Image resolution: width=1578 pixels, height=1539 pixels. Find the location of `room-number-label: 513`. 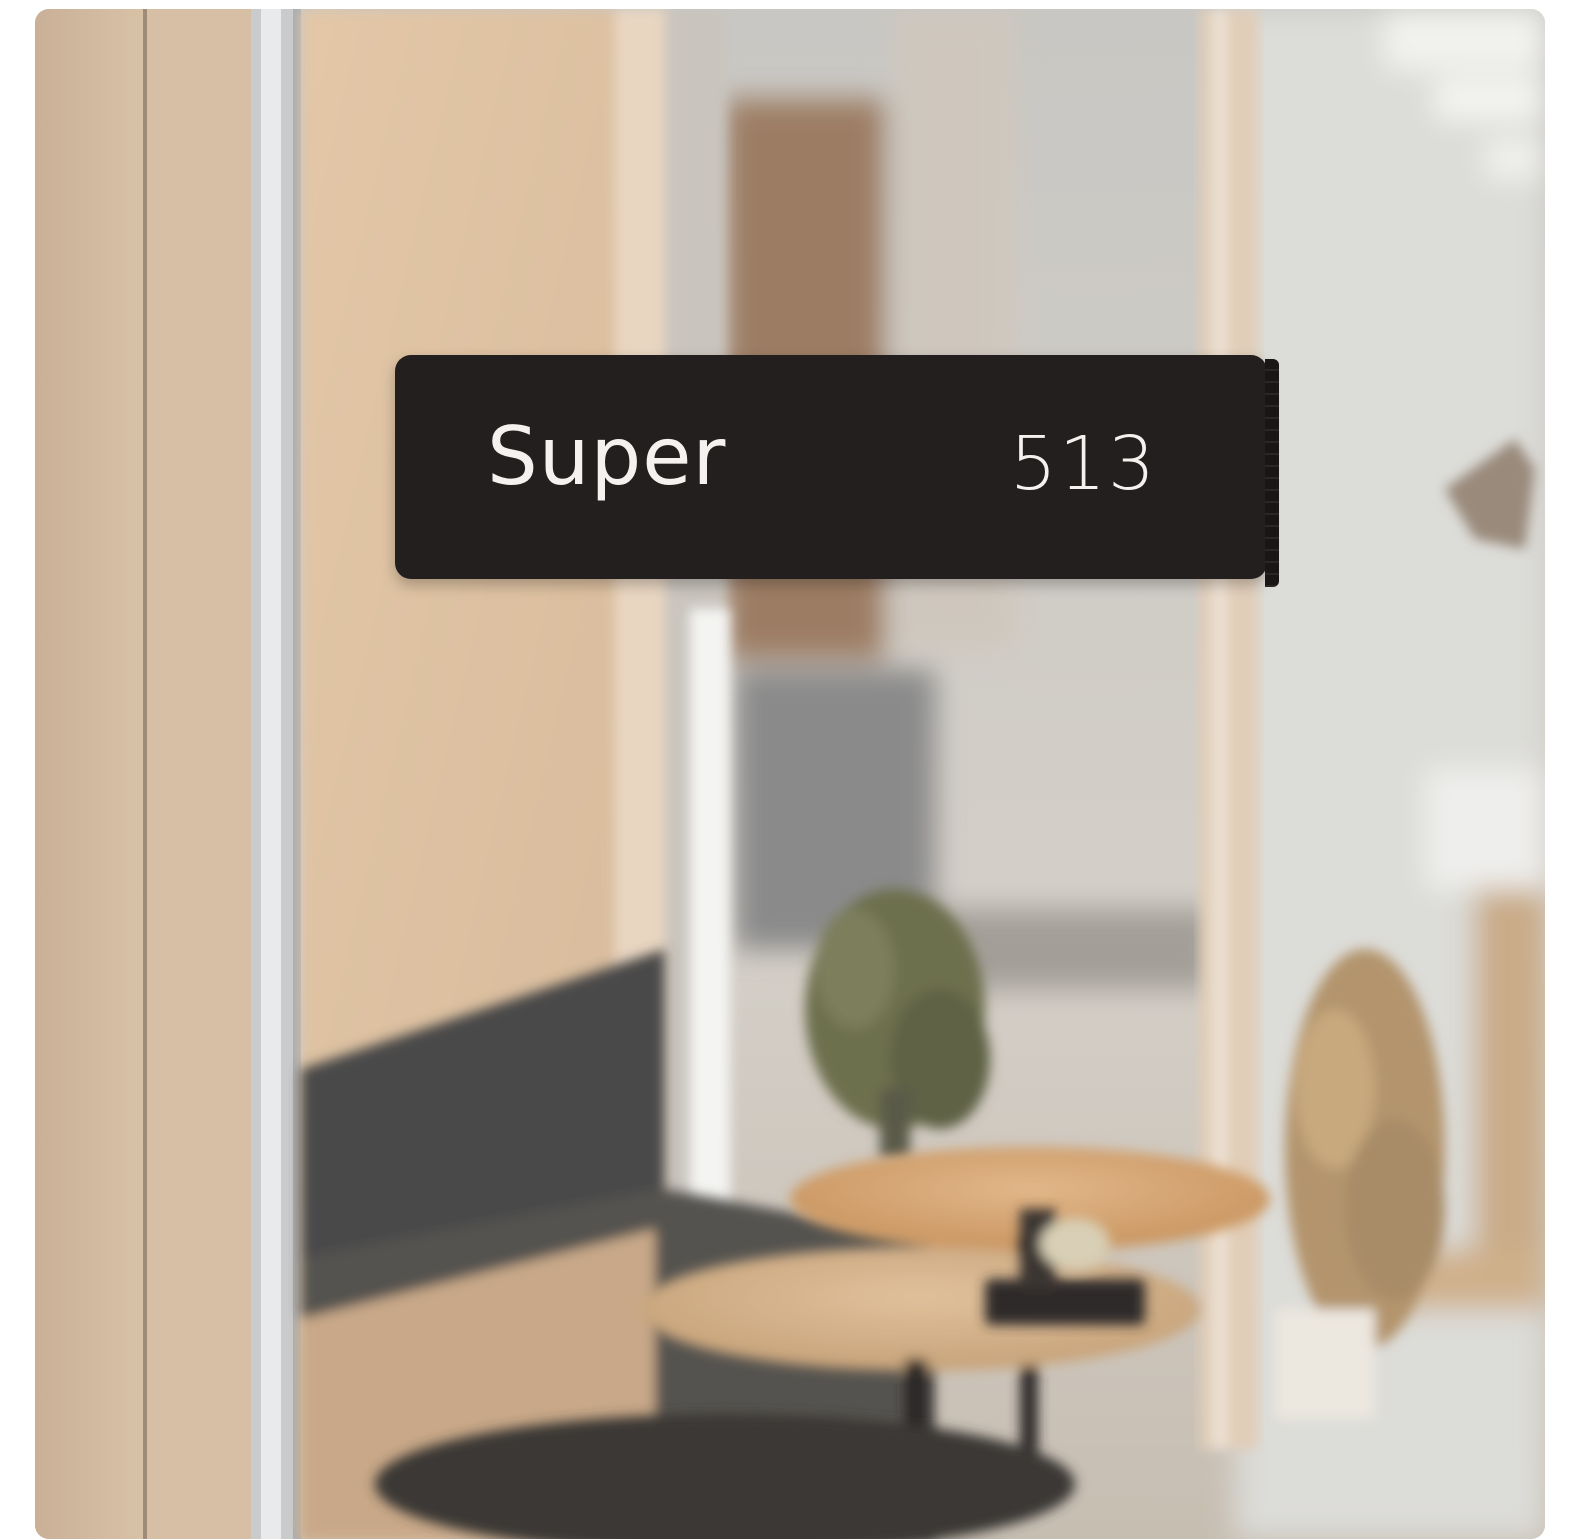

room-number-label: 513 is located at coordinates (1083, 464).